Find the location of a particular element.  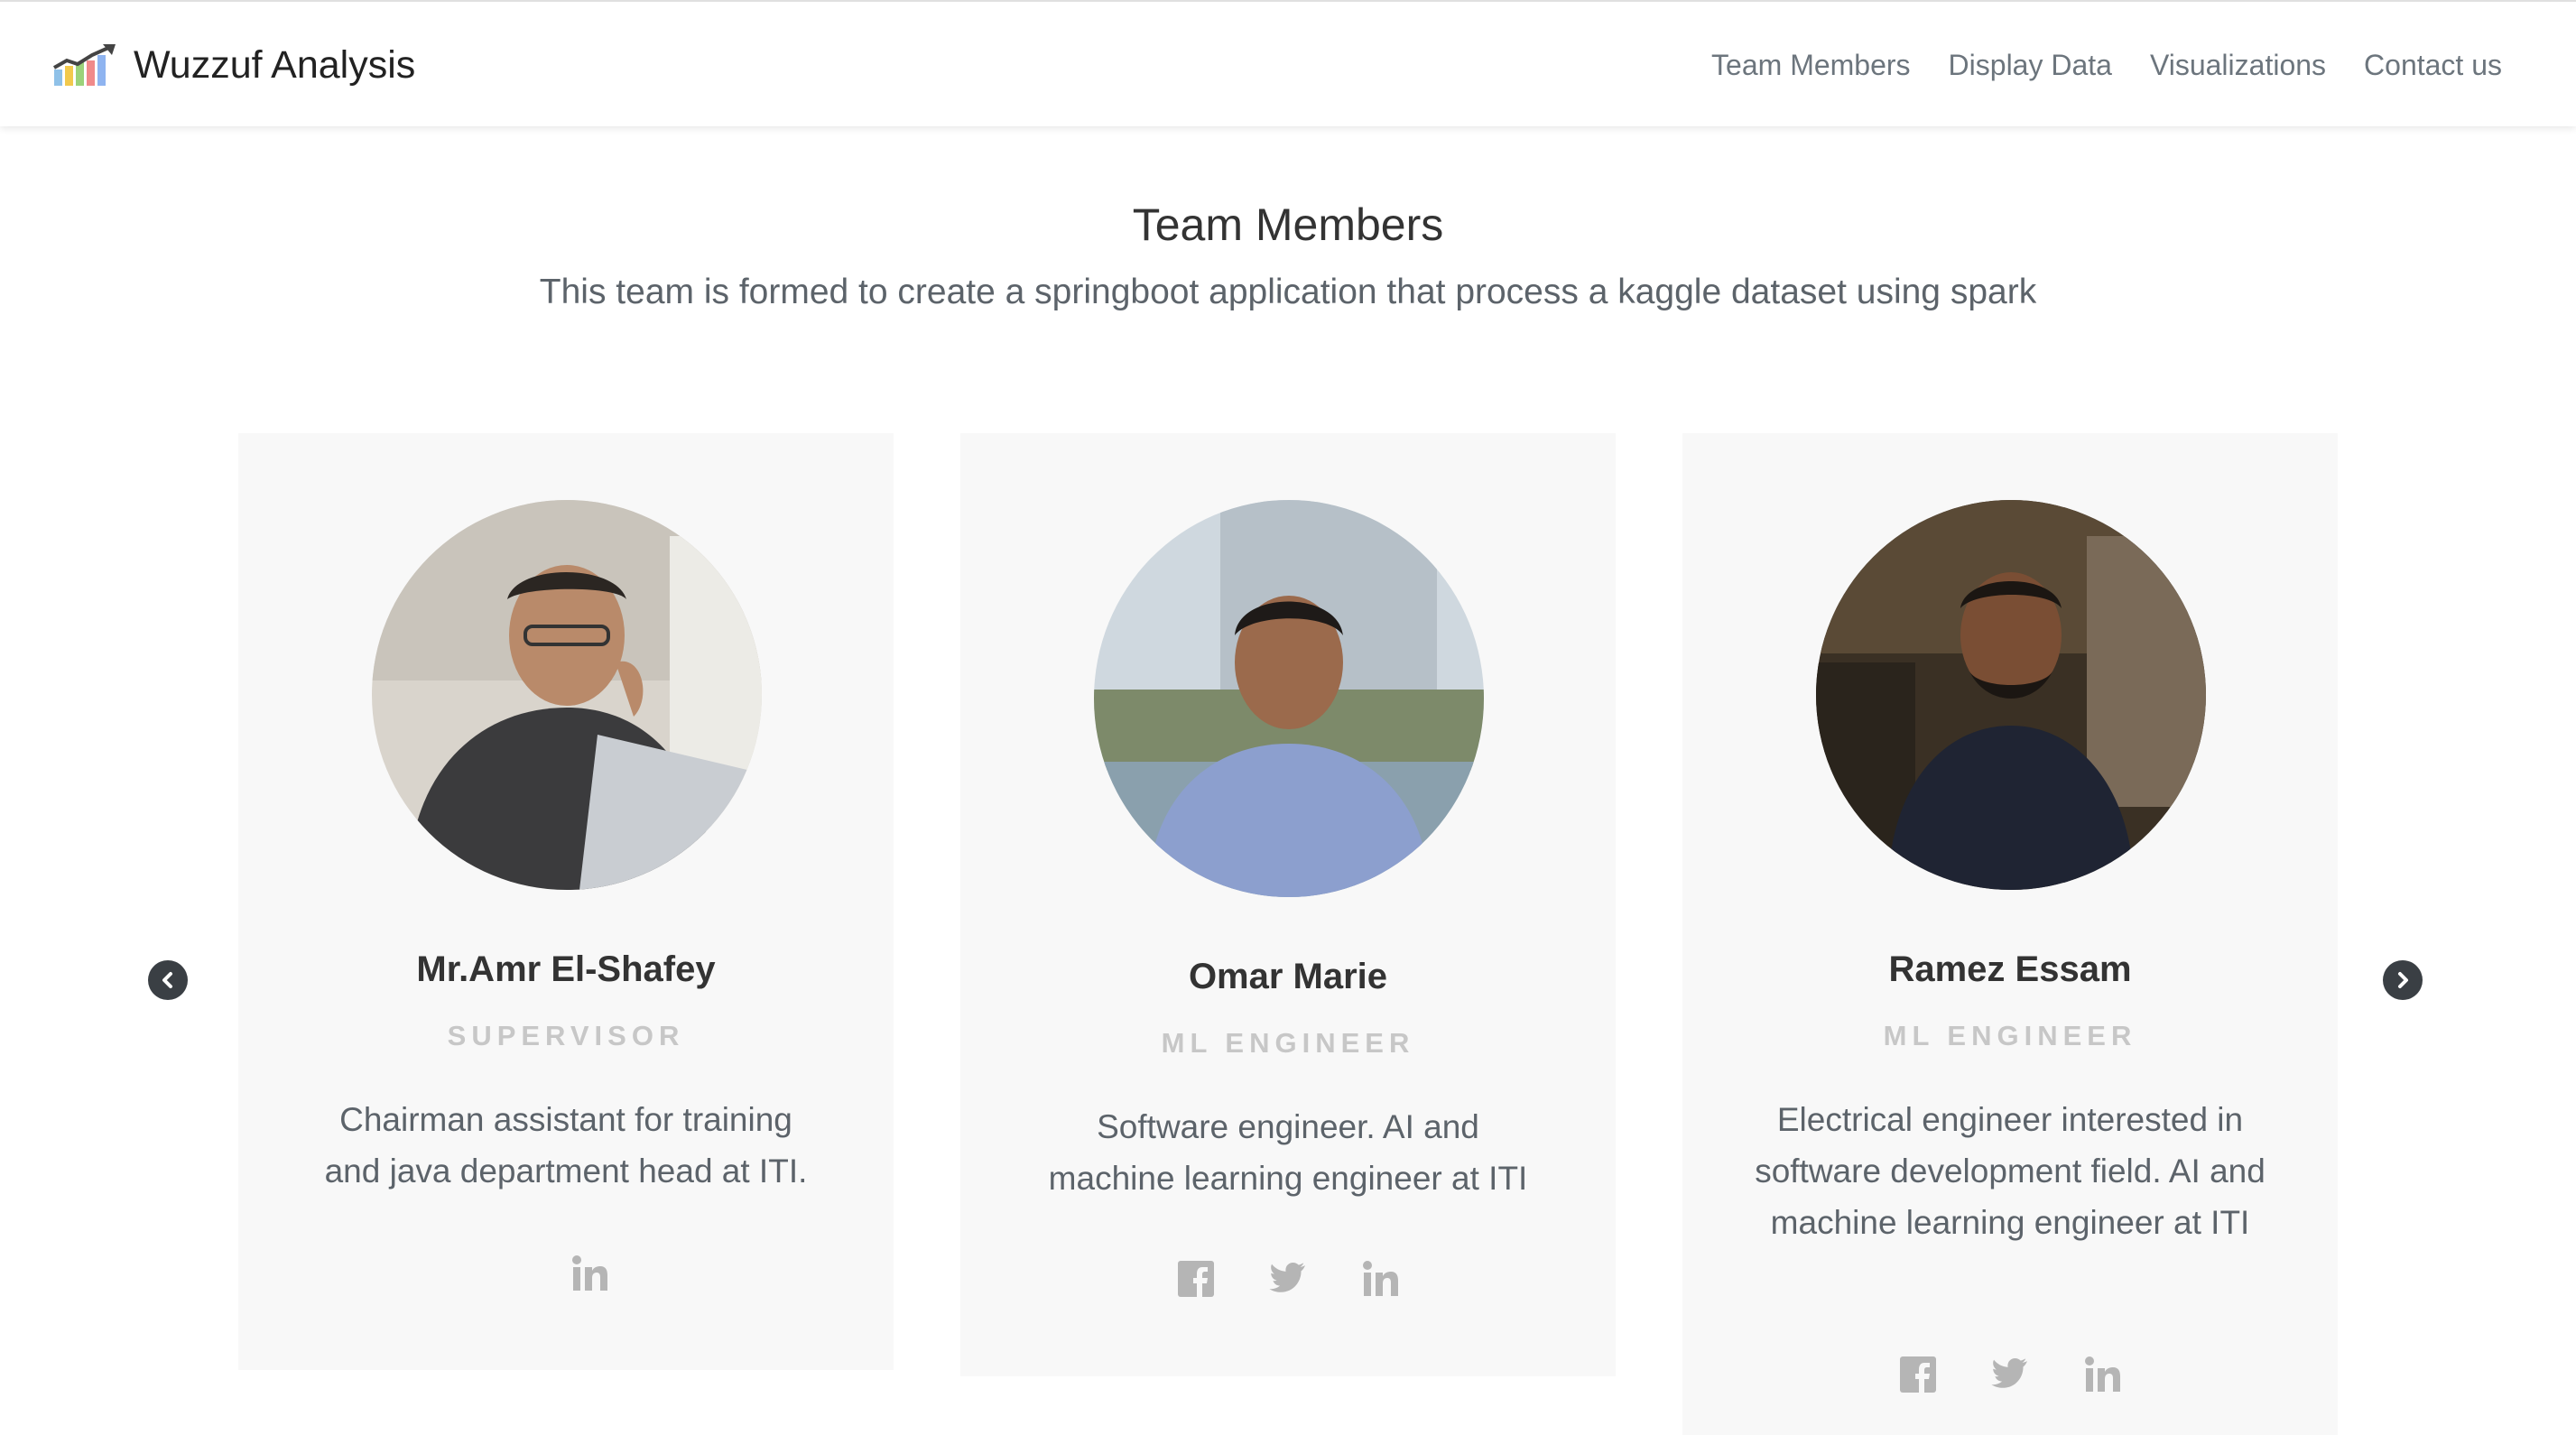

carousel-next-button is located at coordinates (2403, 980).